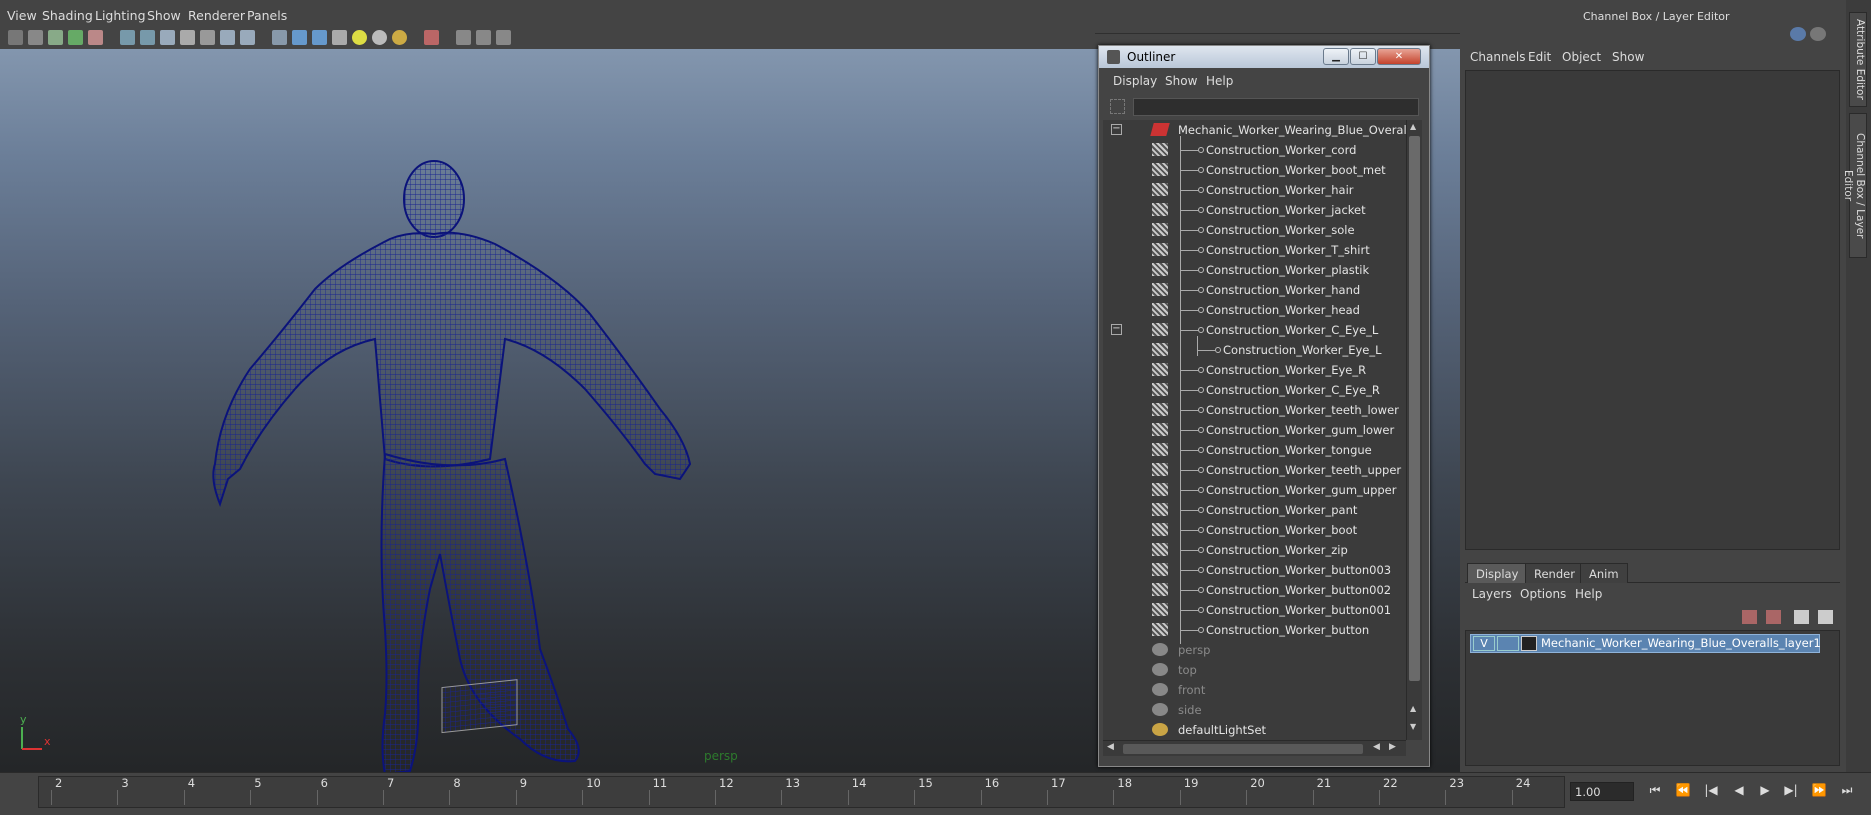  Describe the element at coordinates (1854, 185) in the screenshot. I see `tab-channel-box-layer-editor: Channel Box / Layer Editor` at that location.